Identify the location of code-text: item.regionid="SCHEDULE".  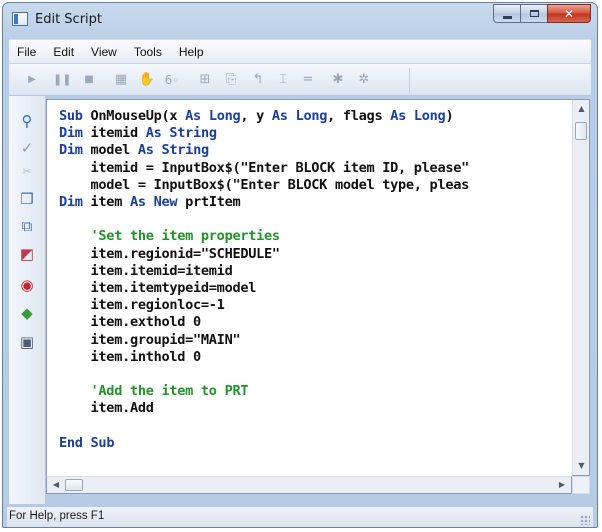
(170, 253).